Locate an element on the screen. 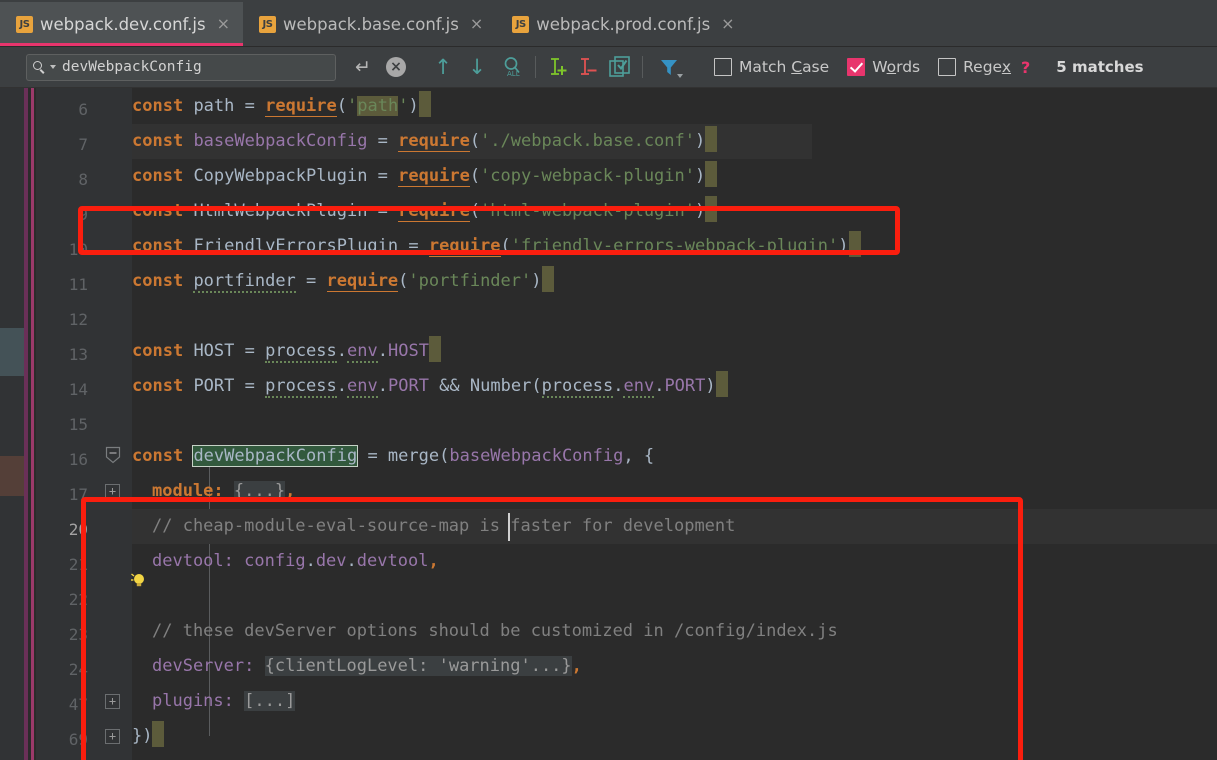 The width and height of the screenshot is (1217, 760). tab-label: webpack.base.conf.js is located at coordinates (371, 24).